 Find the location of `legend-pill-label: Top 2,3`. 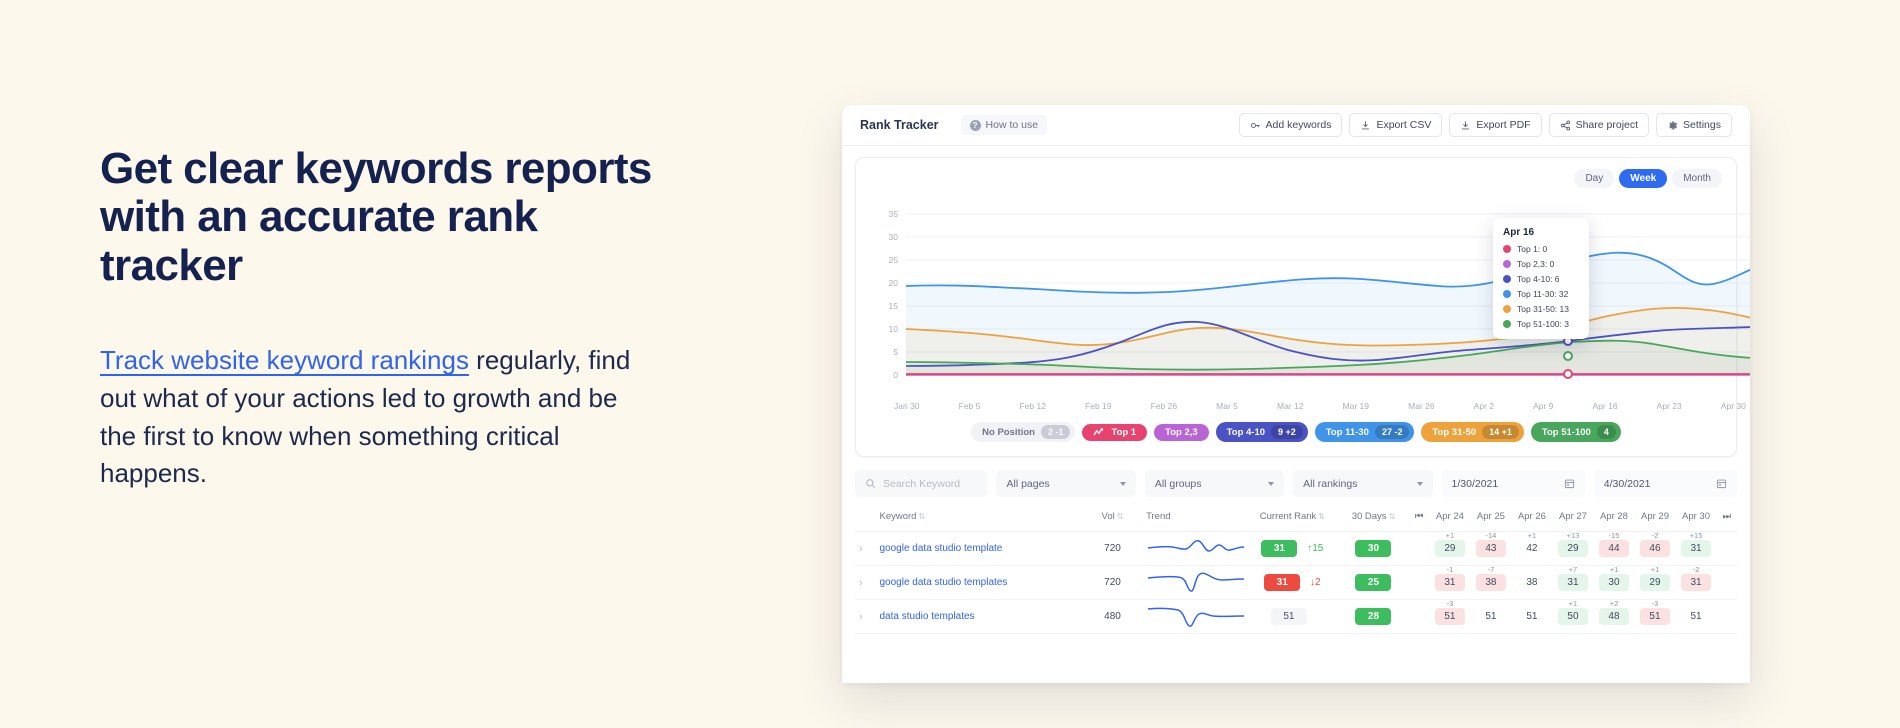

legend-pill-label: Top 2,3 is located at coordinates (1181, 432).